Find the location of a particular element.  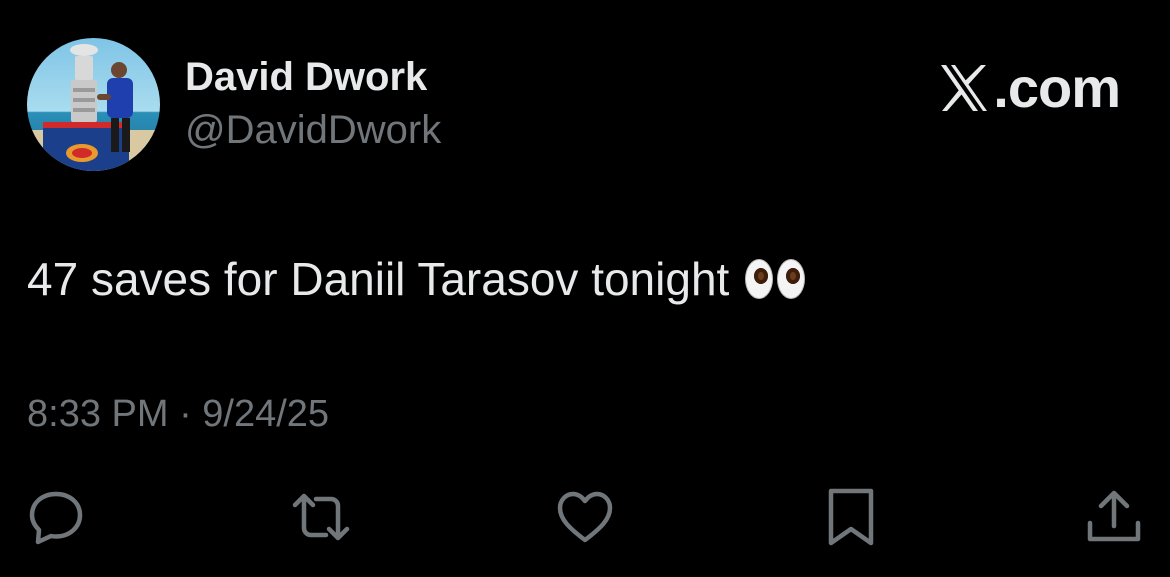

speech-bubble-icon is located at coordinates (56, 518).